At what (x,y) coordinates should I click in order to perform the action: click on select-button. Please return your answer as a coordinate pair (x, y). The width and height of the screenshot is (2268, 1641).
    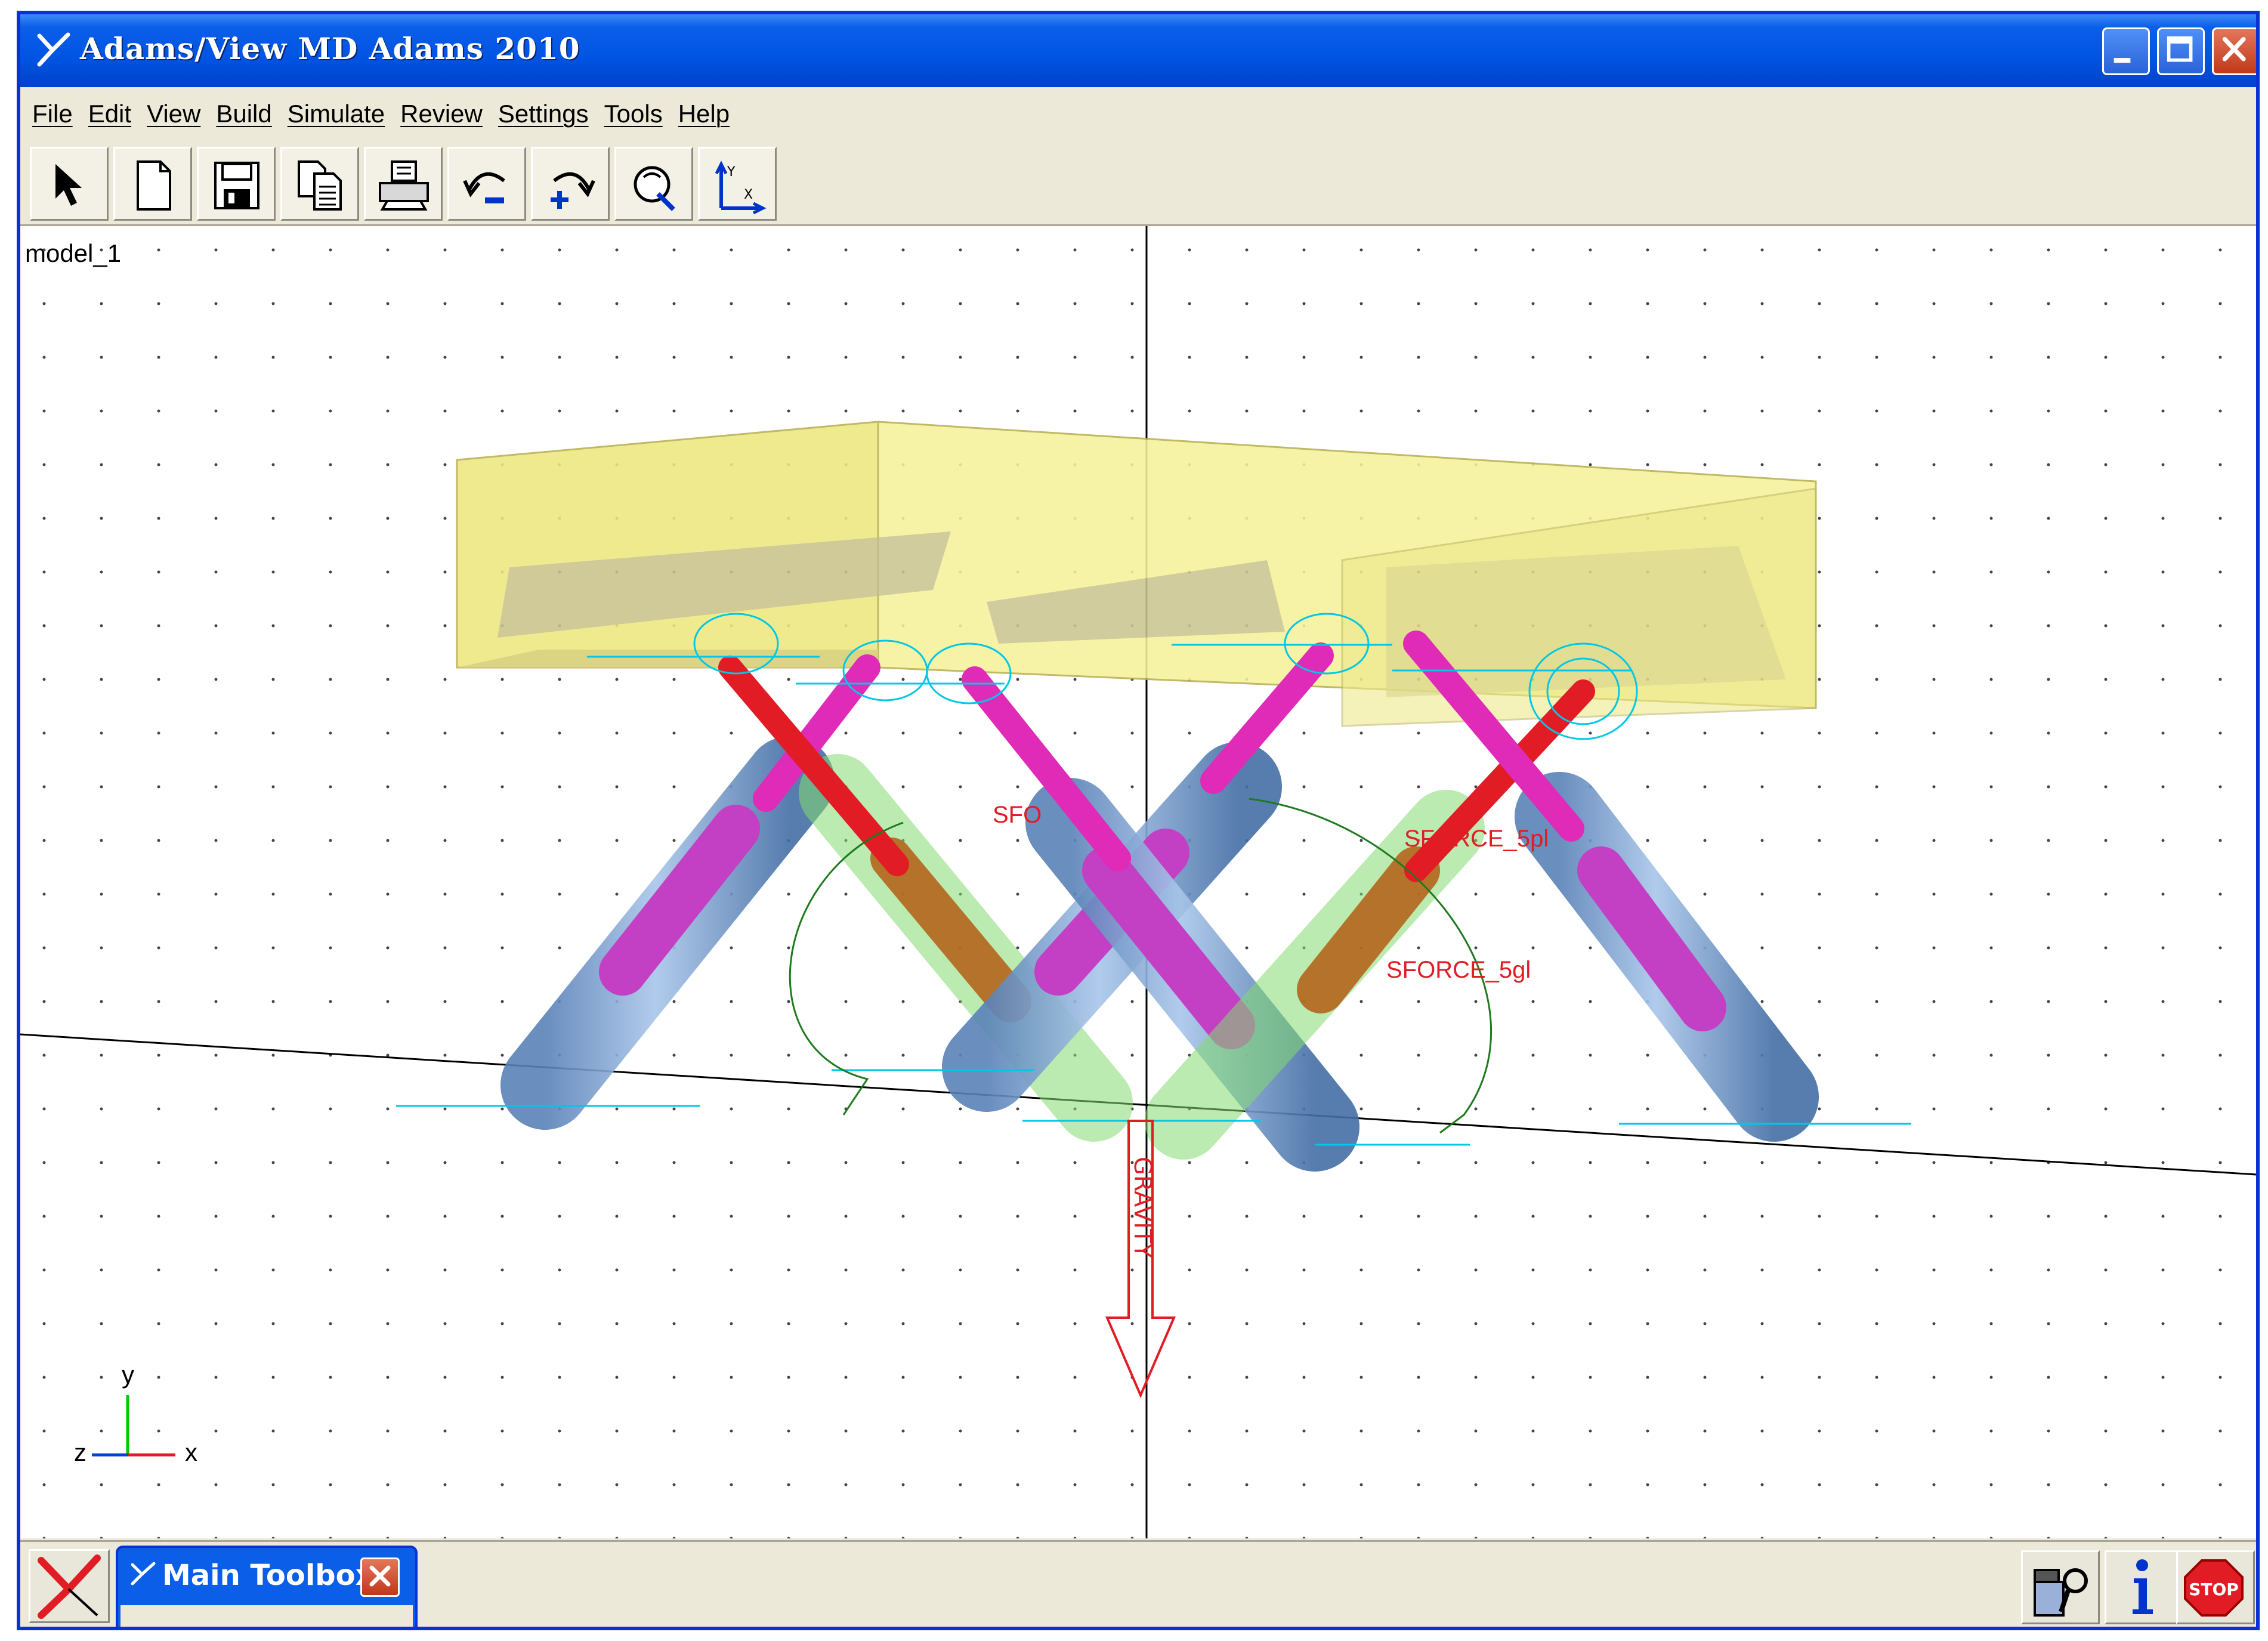
    Looking at the image, I should click on (69, 184).